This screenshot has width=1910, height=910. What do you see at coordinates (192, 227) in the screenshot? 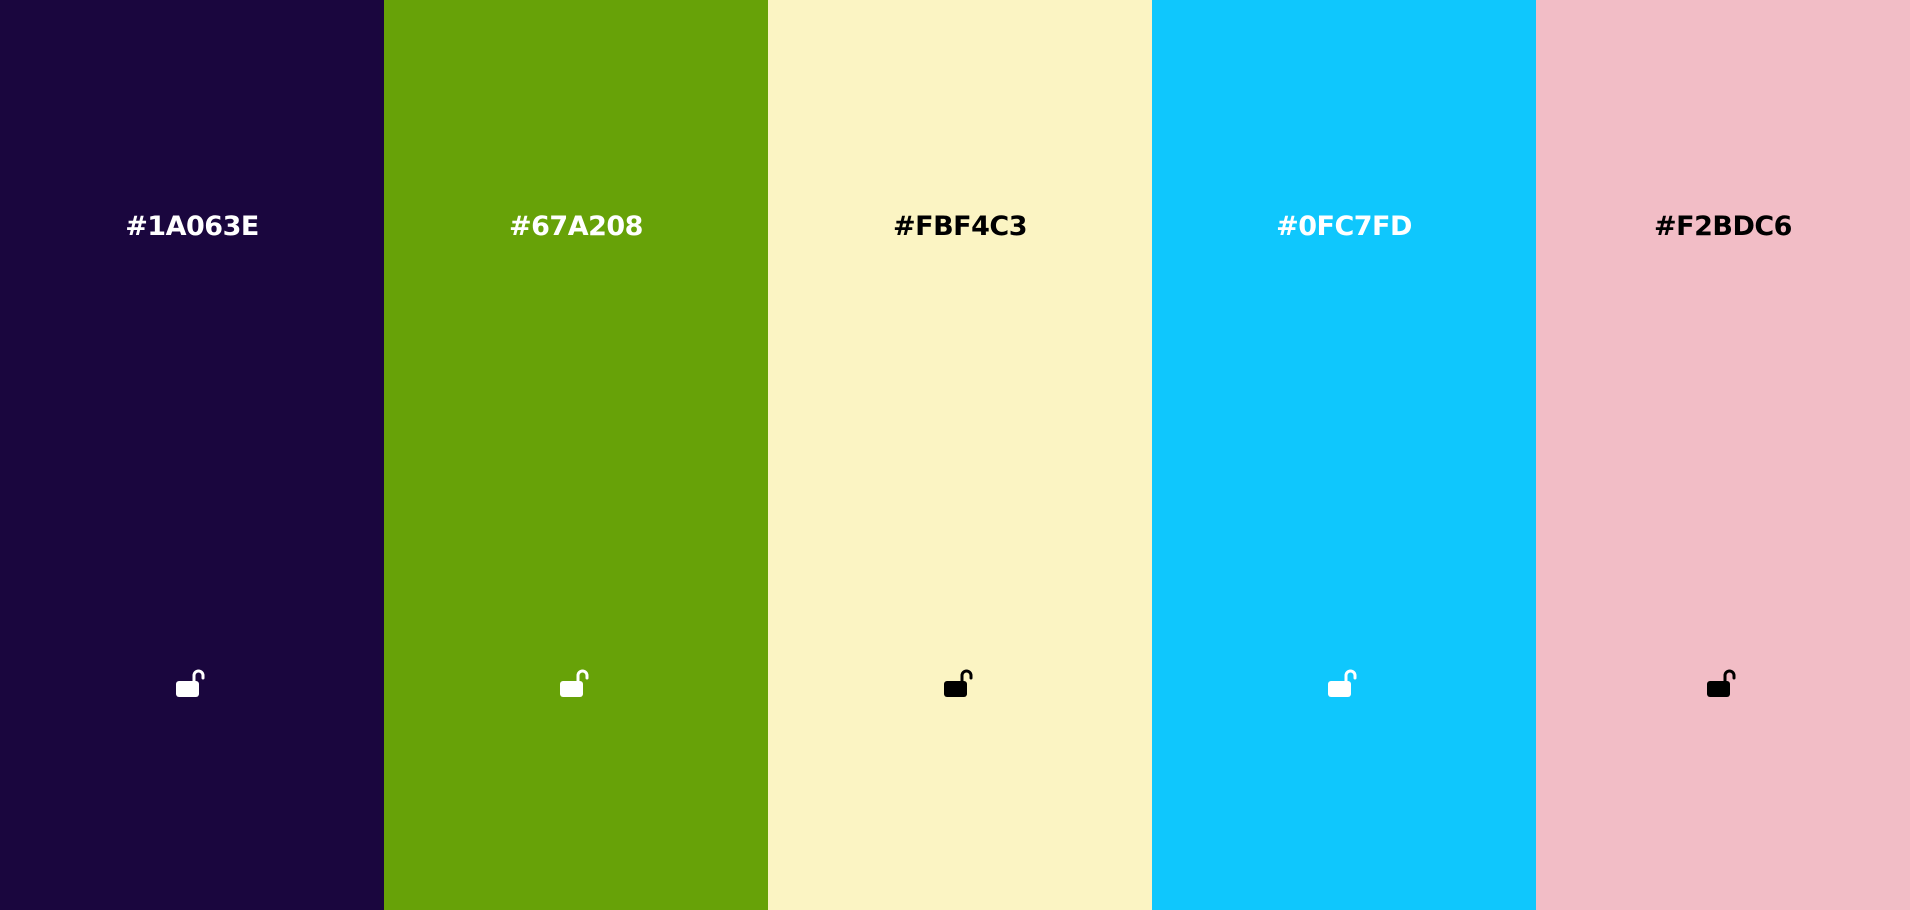
I see `hex-code-label: #1A063E` at bounding box center [192, 227].